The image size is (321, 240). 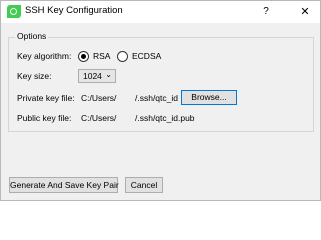 What do you see at coordinates (44, 56) in the screenshot?
I see `key-algorithm-label: Key algorithm:` at bounding box center [44, 56].